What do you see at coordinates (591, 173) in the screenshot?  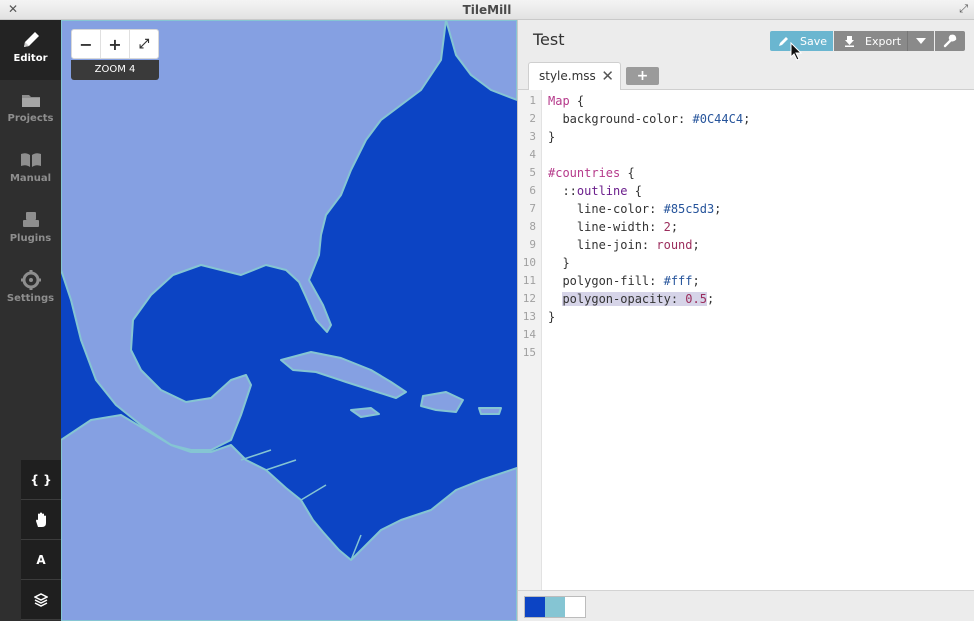 I see `code-line: #countries {` at bounding box center [591, 173].